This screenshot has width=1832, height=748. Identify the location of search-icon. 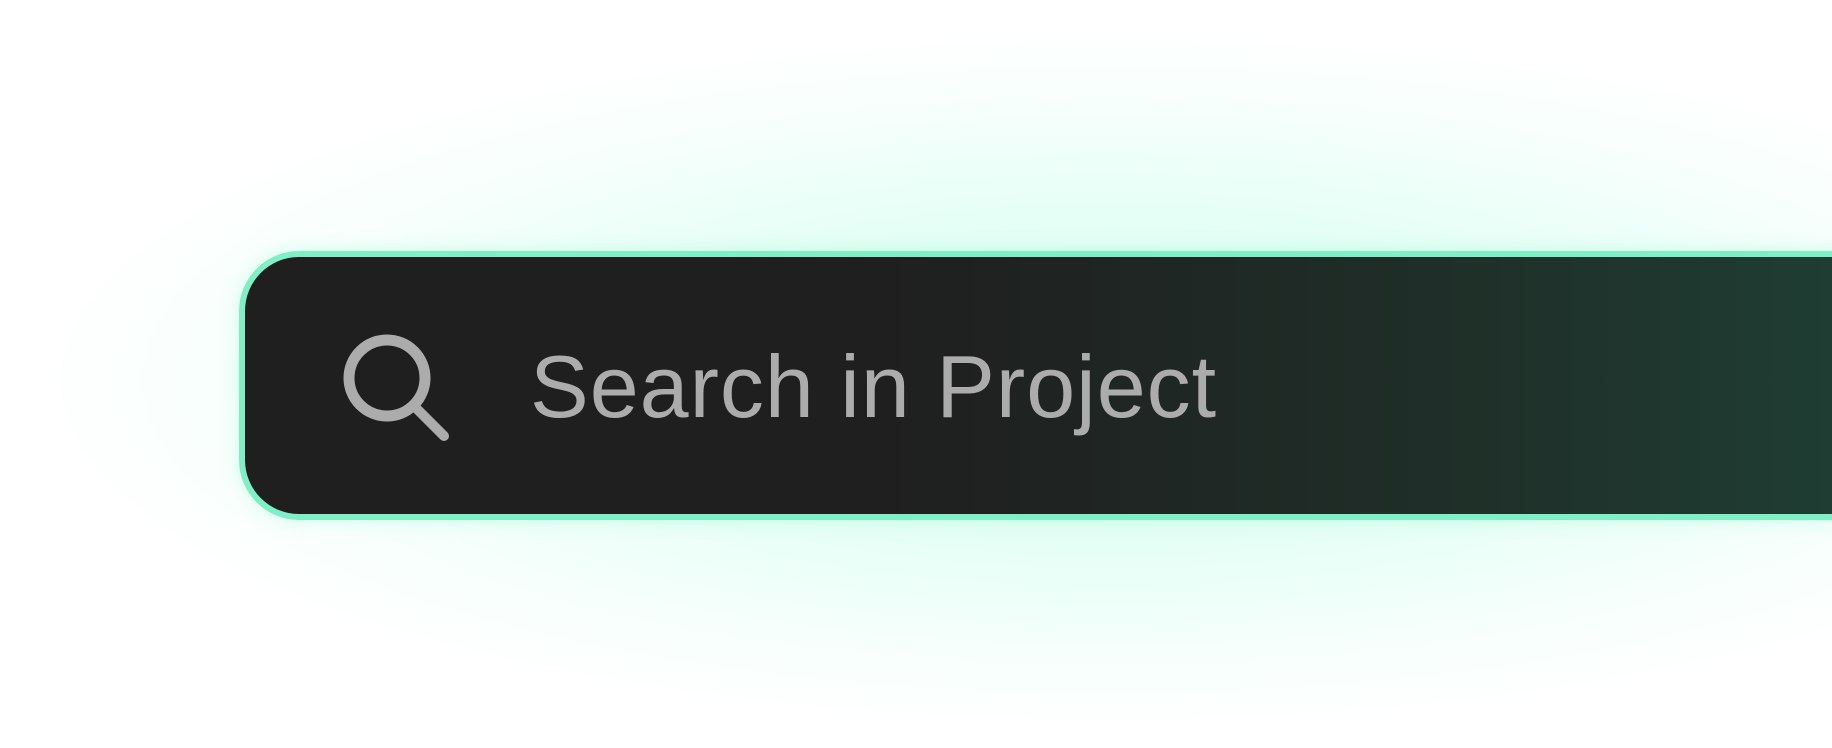
(398, 389).